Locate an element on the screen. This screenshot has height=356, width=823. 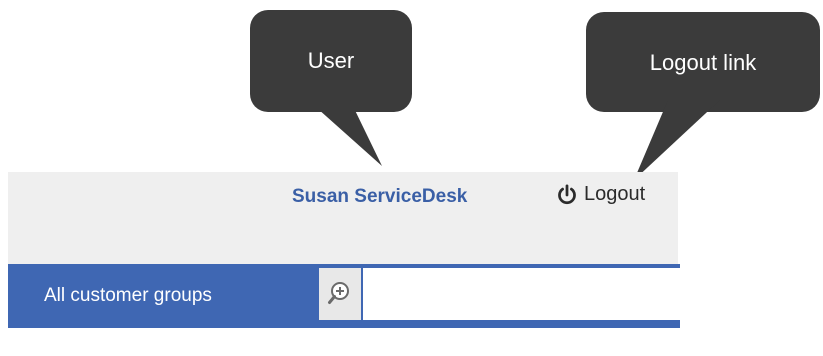
logout-label: Logout is located at coordinates (615, 194).